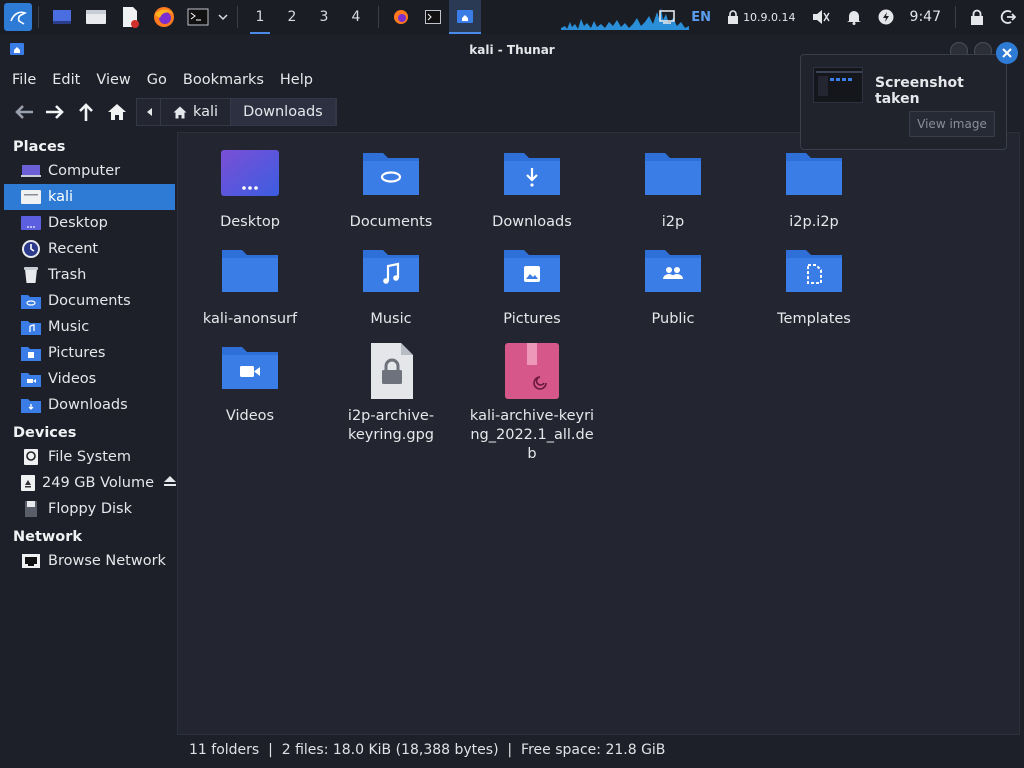 This screenshot has width=1024, height=768. What do you see at coordinates (89, 509) in the screenshot?
I see `sidebar-item-floppy: Floppy Disk` at bounding box center [89, 509].